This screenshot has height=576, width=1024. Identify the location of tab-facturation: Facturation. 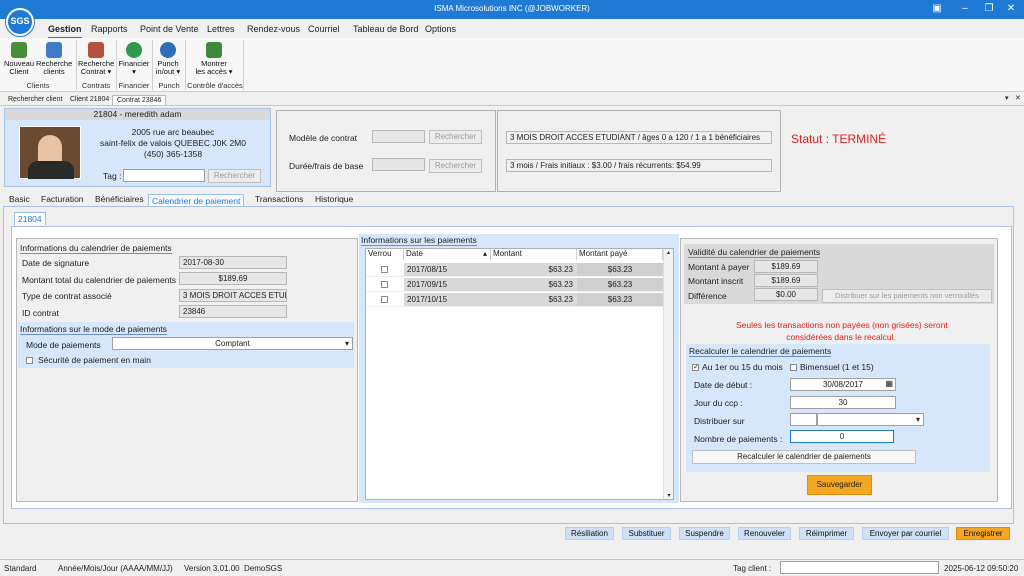
(62, 199).